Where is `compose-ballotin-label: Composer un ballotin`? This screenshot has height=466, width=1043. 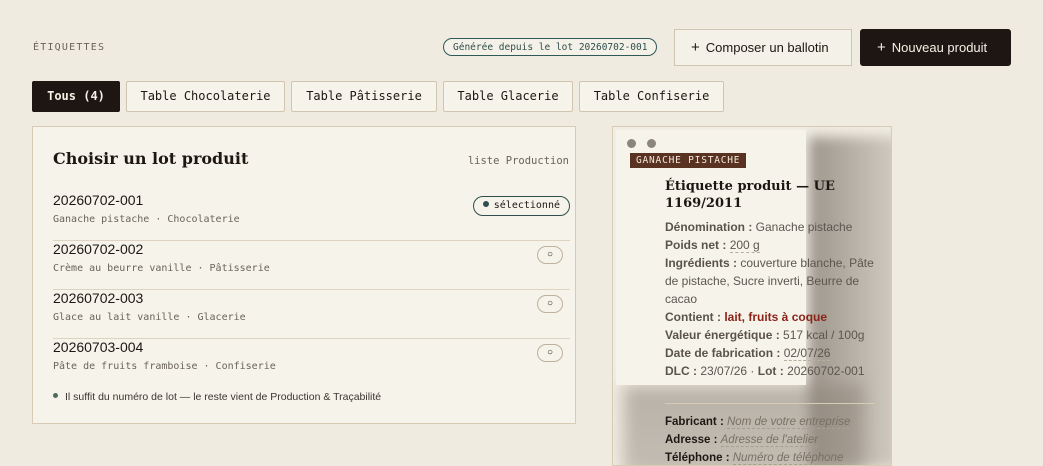
compose-ballotin-label: Composer un ballotin is located at coordinates (767, 47).